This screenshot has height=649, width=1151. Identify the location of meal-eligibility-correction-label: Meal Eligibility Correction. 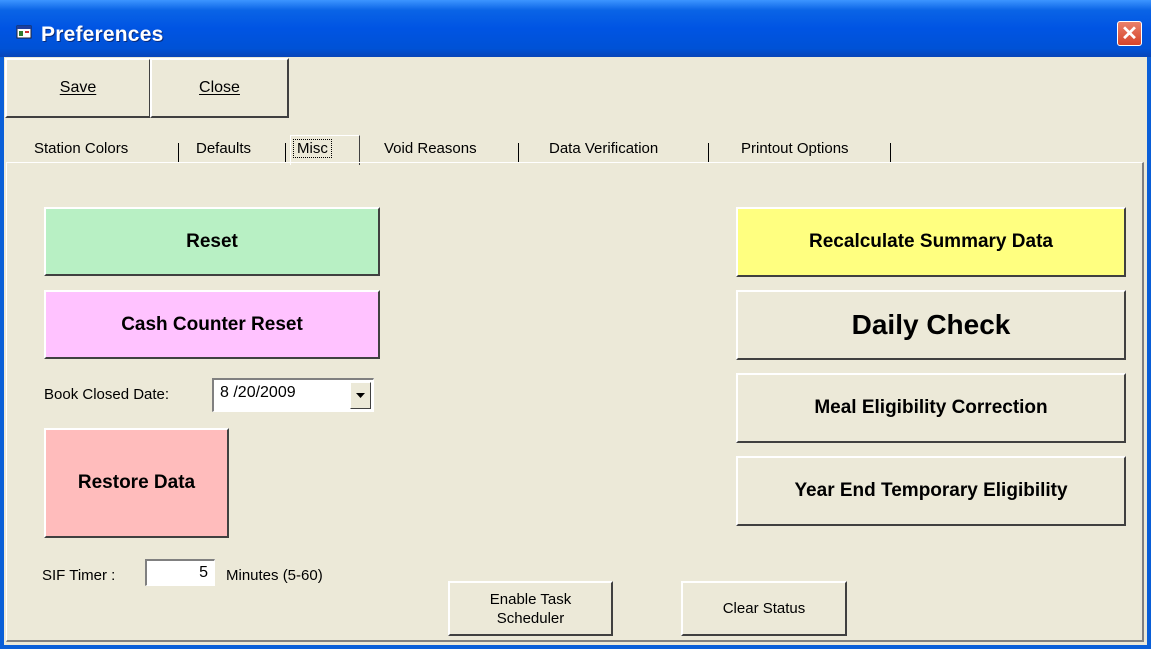
(931, 407).